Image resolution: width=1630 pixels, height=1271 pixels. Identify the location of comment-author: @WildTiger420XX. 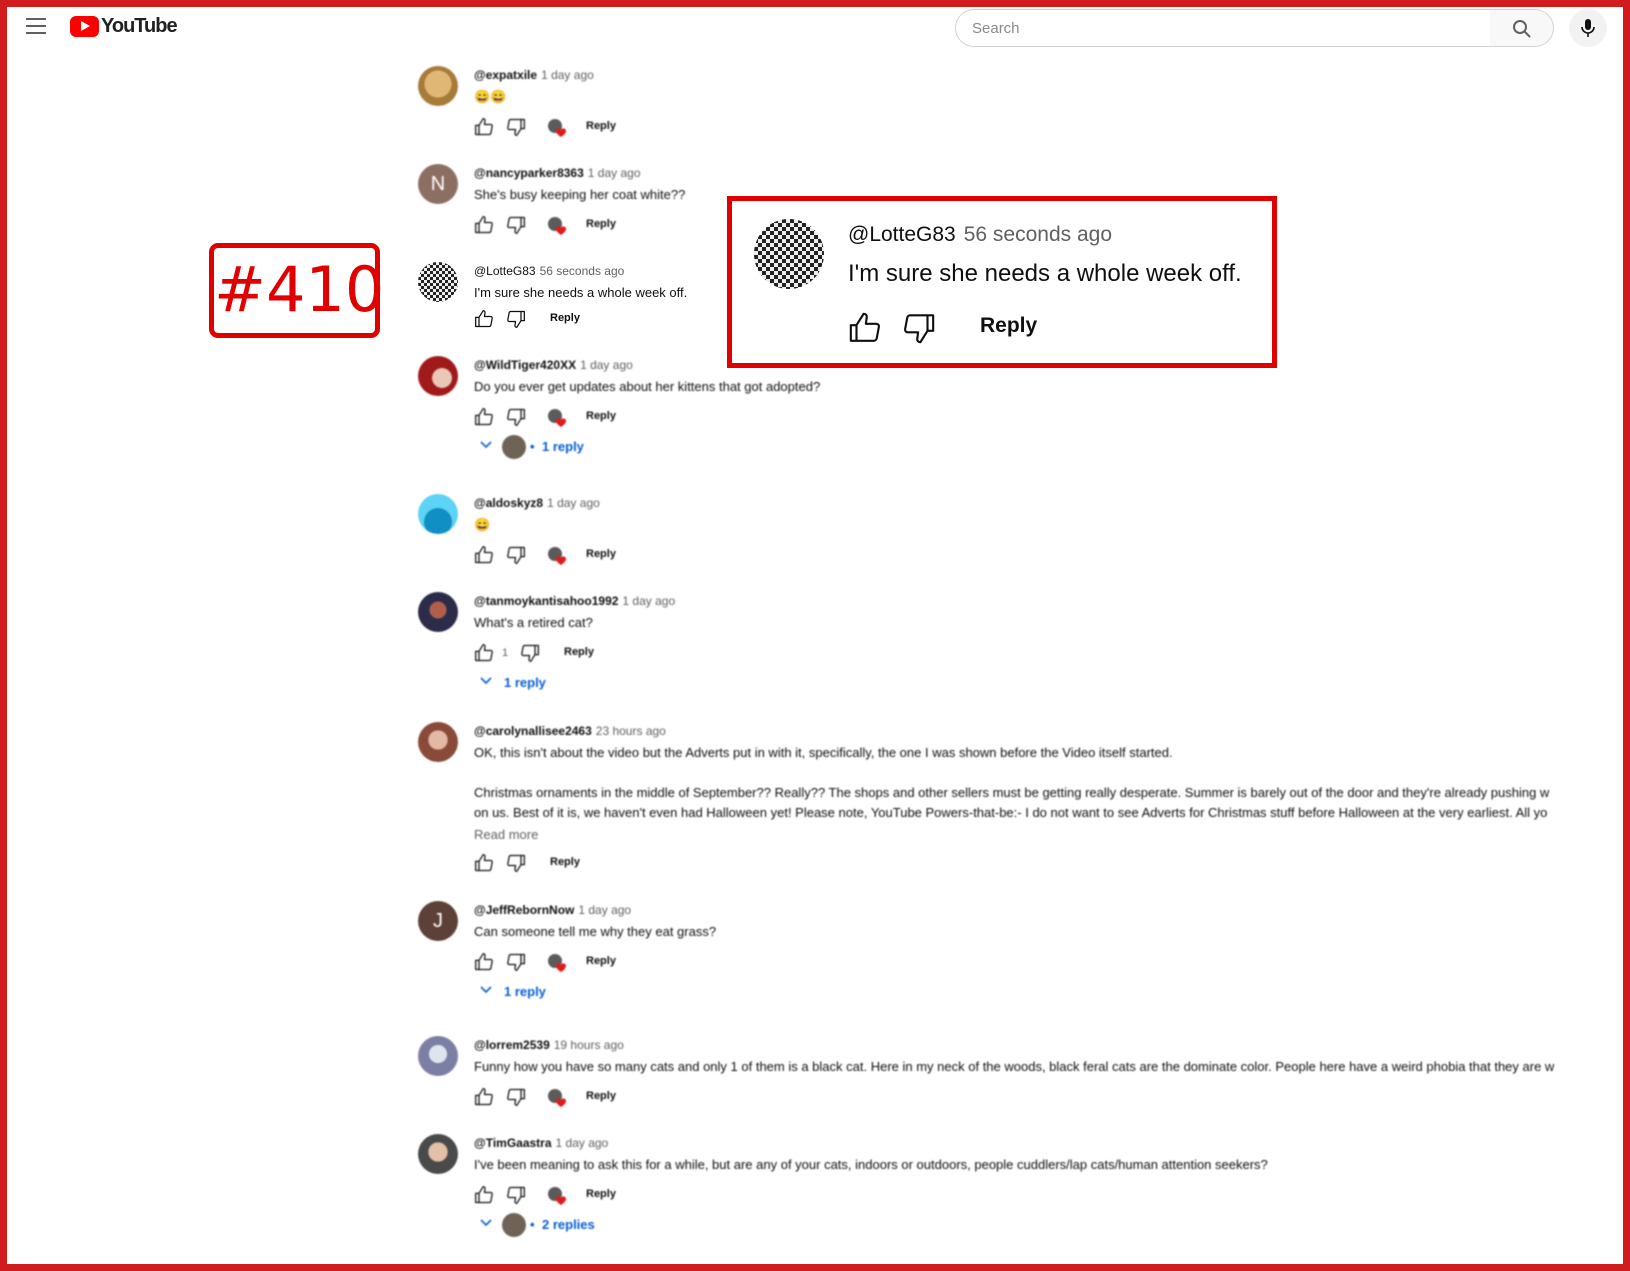
(525, 365).